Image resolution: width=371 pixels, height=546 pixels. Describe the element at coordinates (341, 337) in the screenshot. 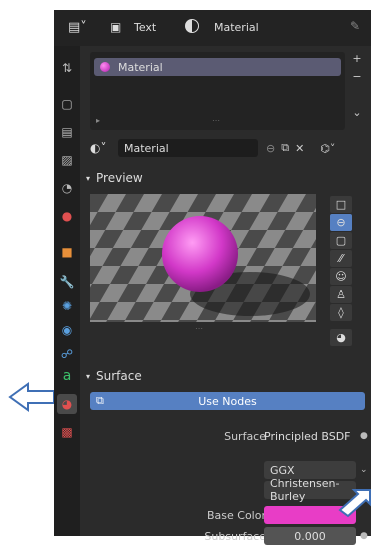

I see `preview-world-icon: ◕` at that location.